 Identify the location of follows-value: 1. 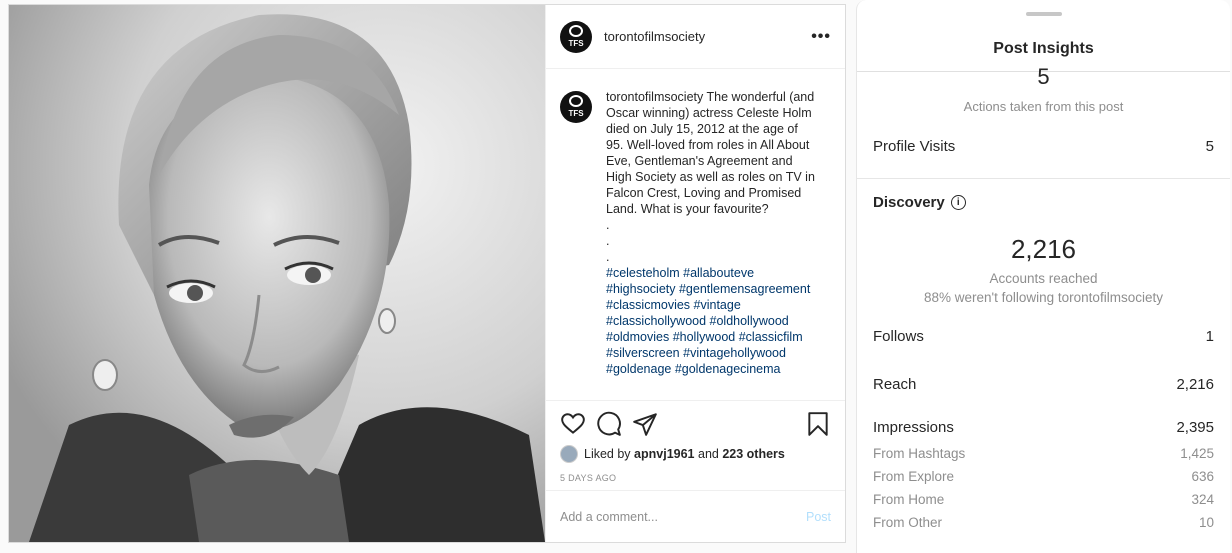
(1209, 336).